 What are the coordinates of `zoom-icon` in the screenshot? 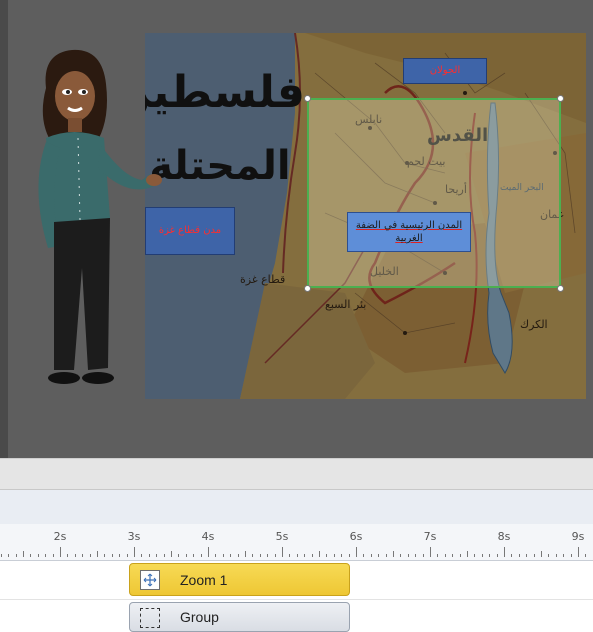 It's located at (150, 580).